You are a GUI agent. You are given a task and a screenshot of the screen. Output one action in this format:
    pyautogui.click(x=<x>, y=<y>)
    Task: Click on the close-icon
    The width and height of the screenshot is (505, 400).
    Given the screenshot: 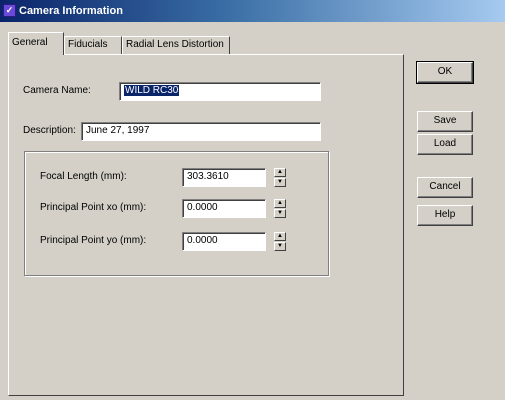 What is the action you would take?
    pyautogui.click(x=499, y=11)
    